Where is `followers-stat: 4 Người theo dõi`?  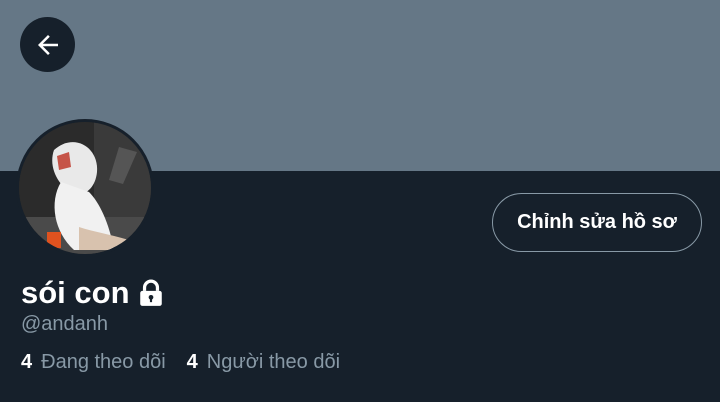 followers-stat: 4 Người theo dõi is located at coordinates (263, 362).